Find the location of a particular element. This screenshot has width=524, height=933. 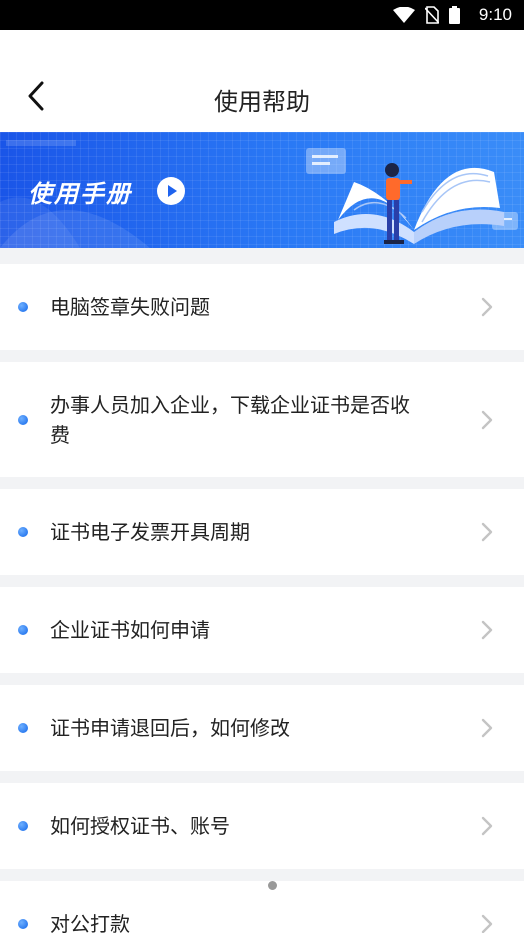

help-item: 企业证书如何申请 is located at coordinates (262, 630).